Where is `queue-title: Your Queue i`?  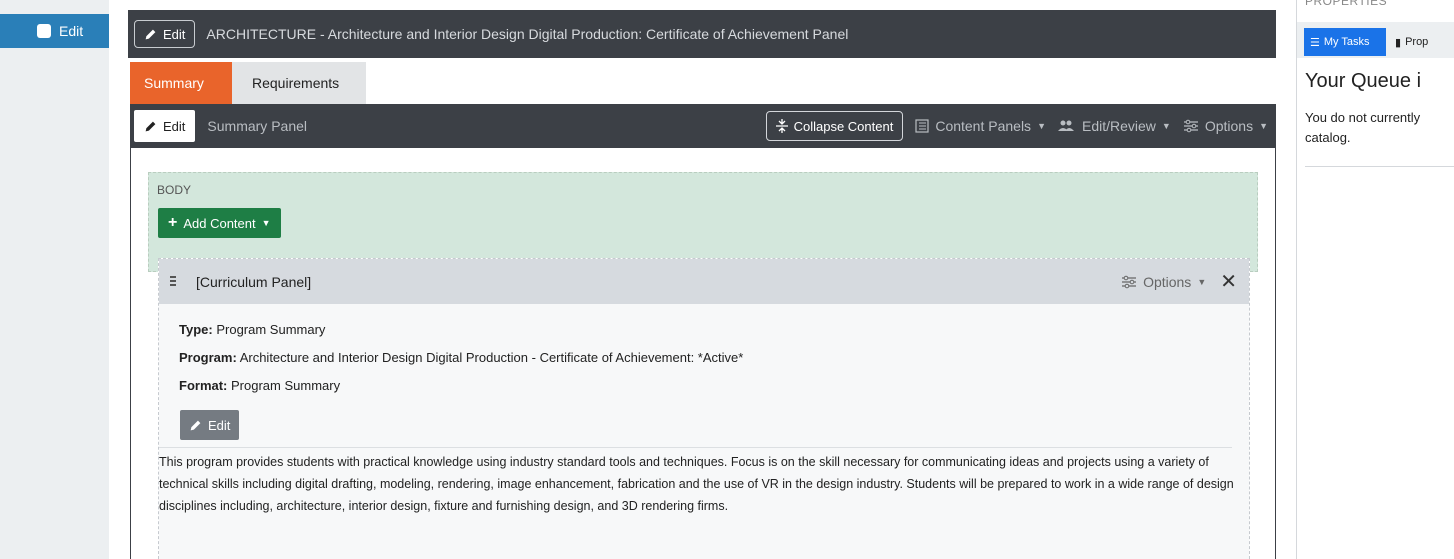
queue-title: Your Queue i is located at coordinates (1363, 81).